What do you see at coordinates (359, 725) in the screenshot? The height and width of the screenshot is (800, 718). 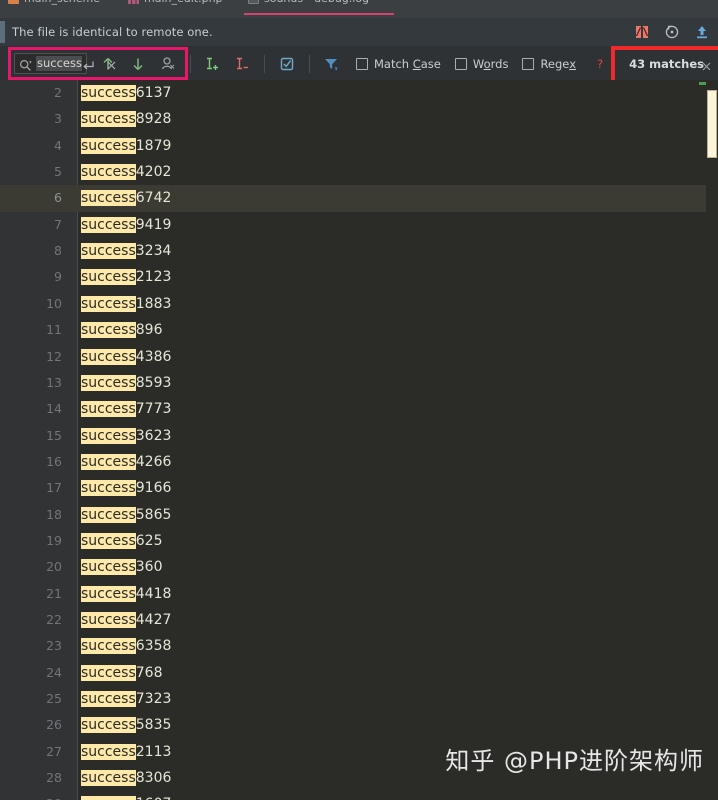 I see `editor-line: 26 success5835` at bounding box center [359, 725].